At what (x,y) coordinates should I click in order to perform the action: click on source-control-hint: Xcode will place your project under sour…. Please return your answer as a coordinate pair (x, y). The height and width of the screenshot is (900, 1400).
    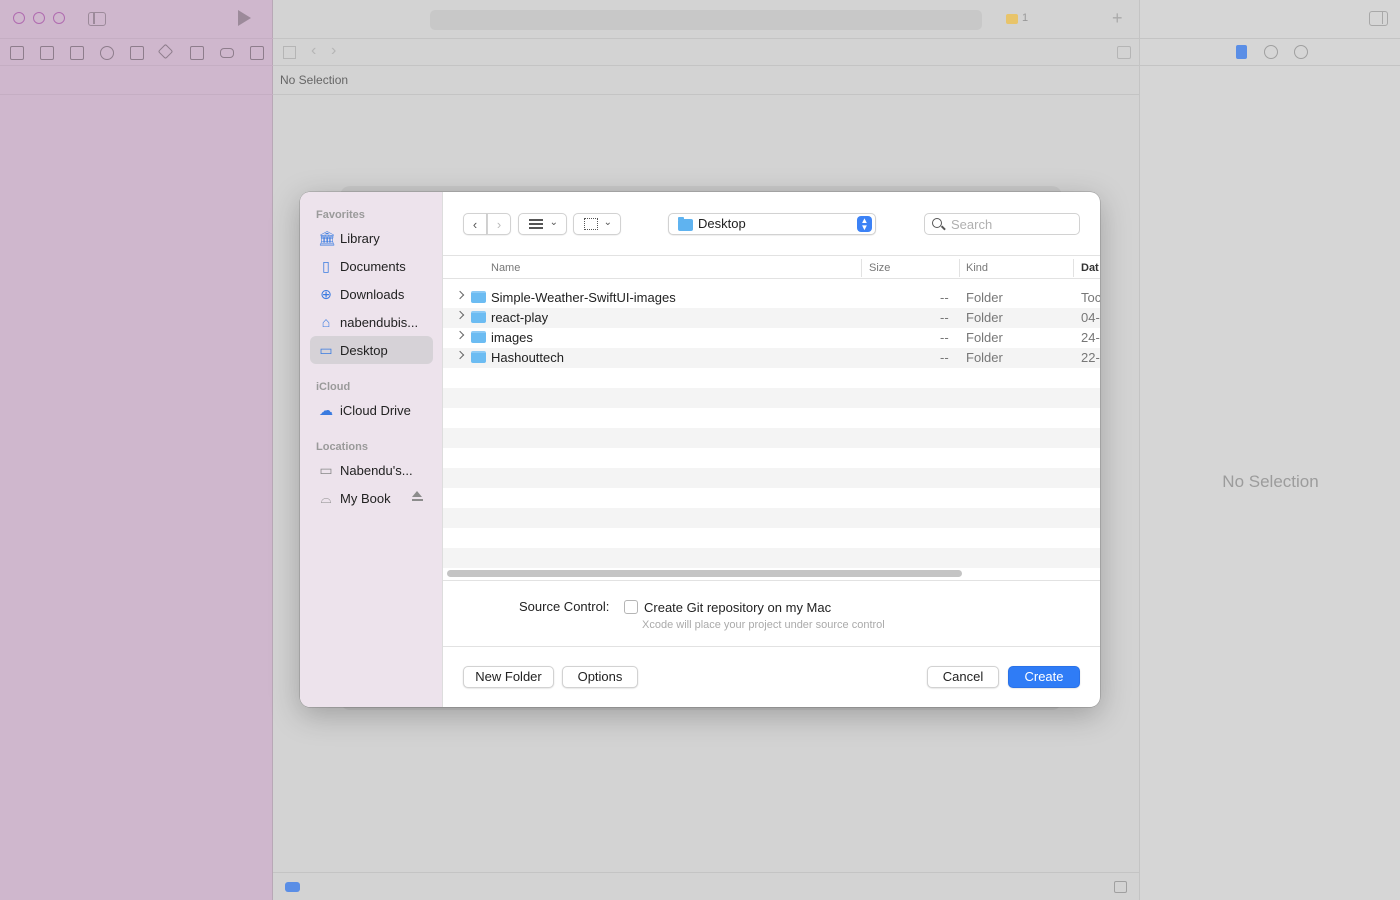
    Looking at the image, I should click on (763, 625).